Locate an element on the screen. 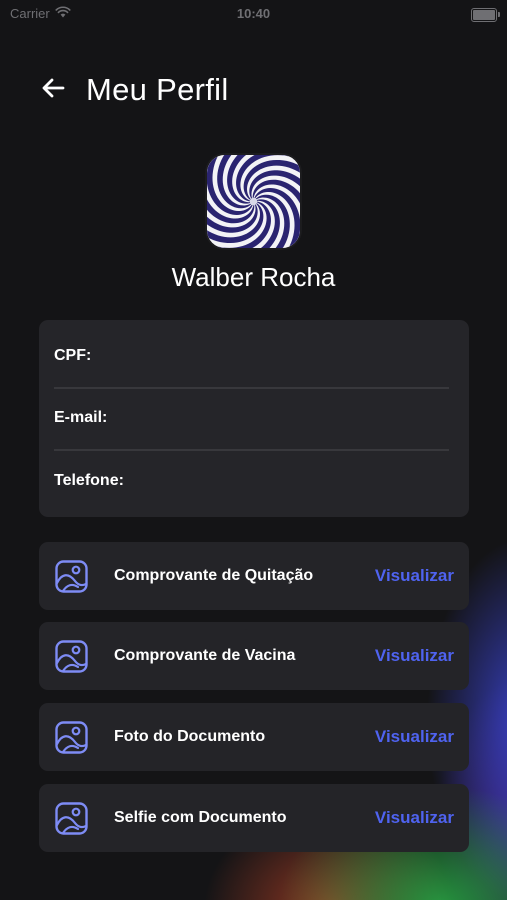 This screenshot has width=507, height=900. email-row: E-mail: is located at coordinates (251, 419).